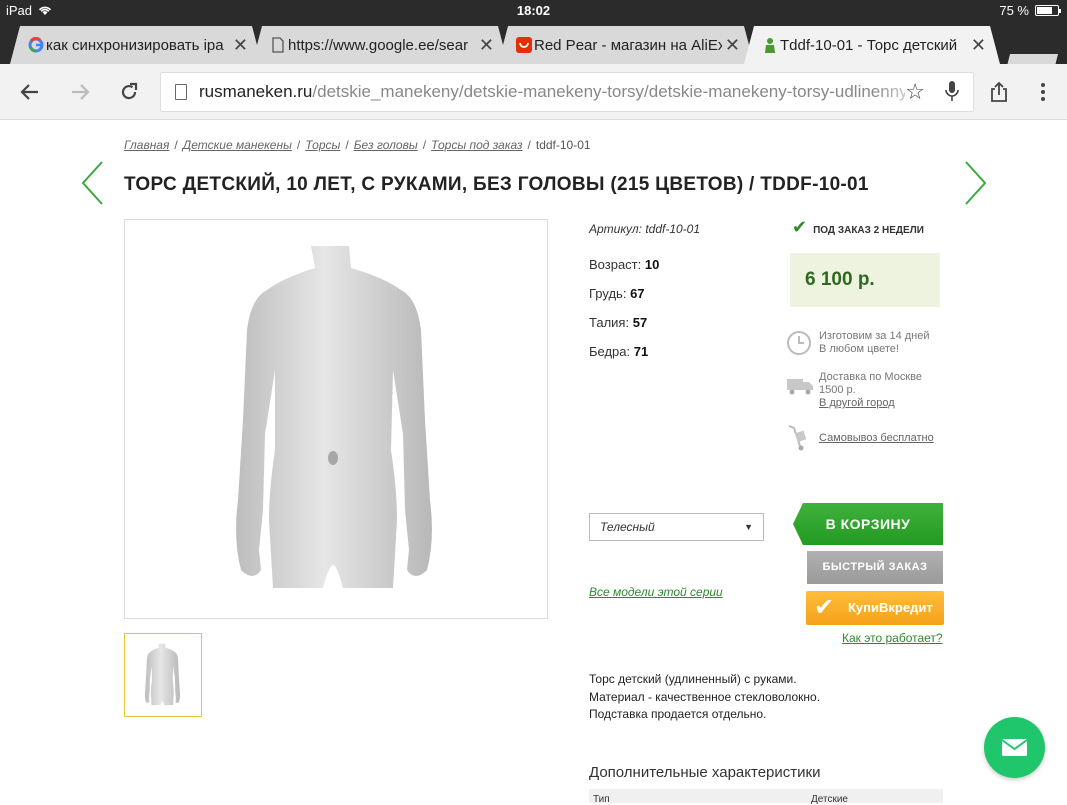 This screenshot has height=805, width=1067. What do you see at coordinates (322, 145) in the screenshot?
I see `breadcrumb-link-torsos: Торсы` at bounding box center [322, 145].